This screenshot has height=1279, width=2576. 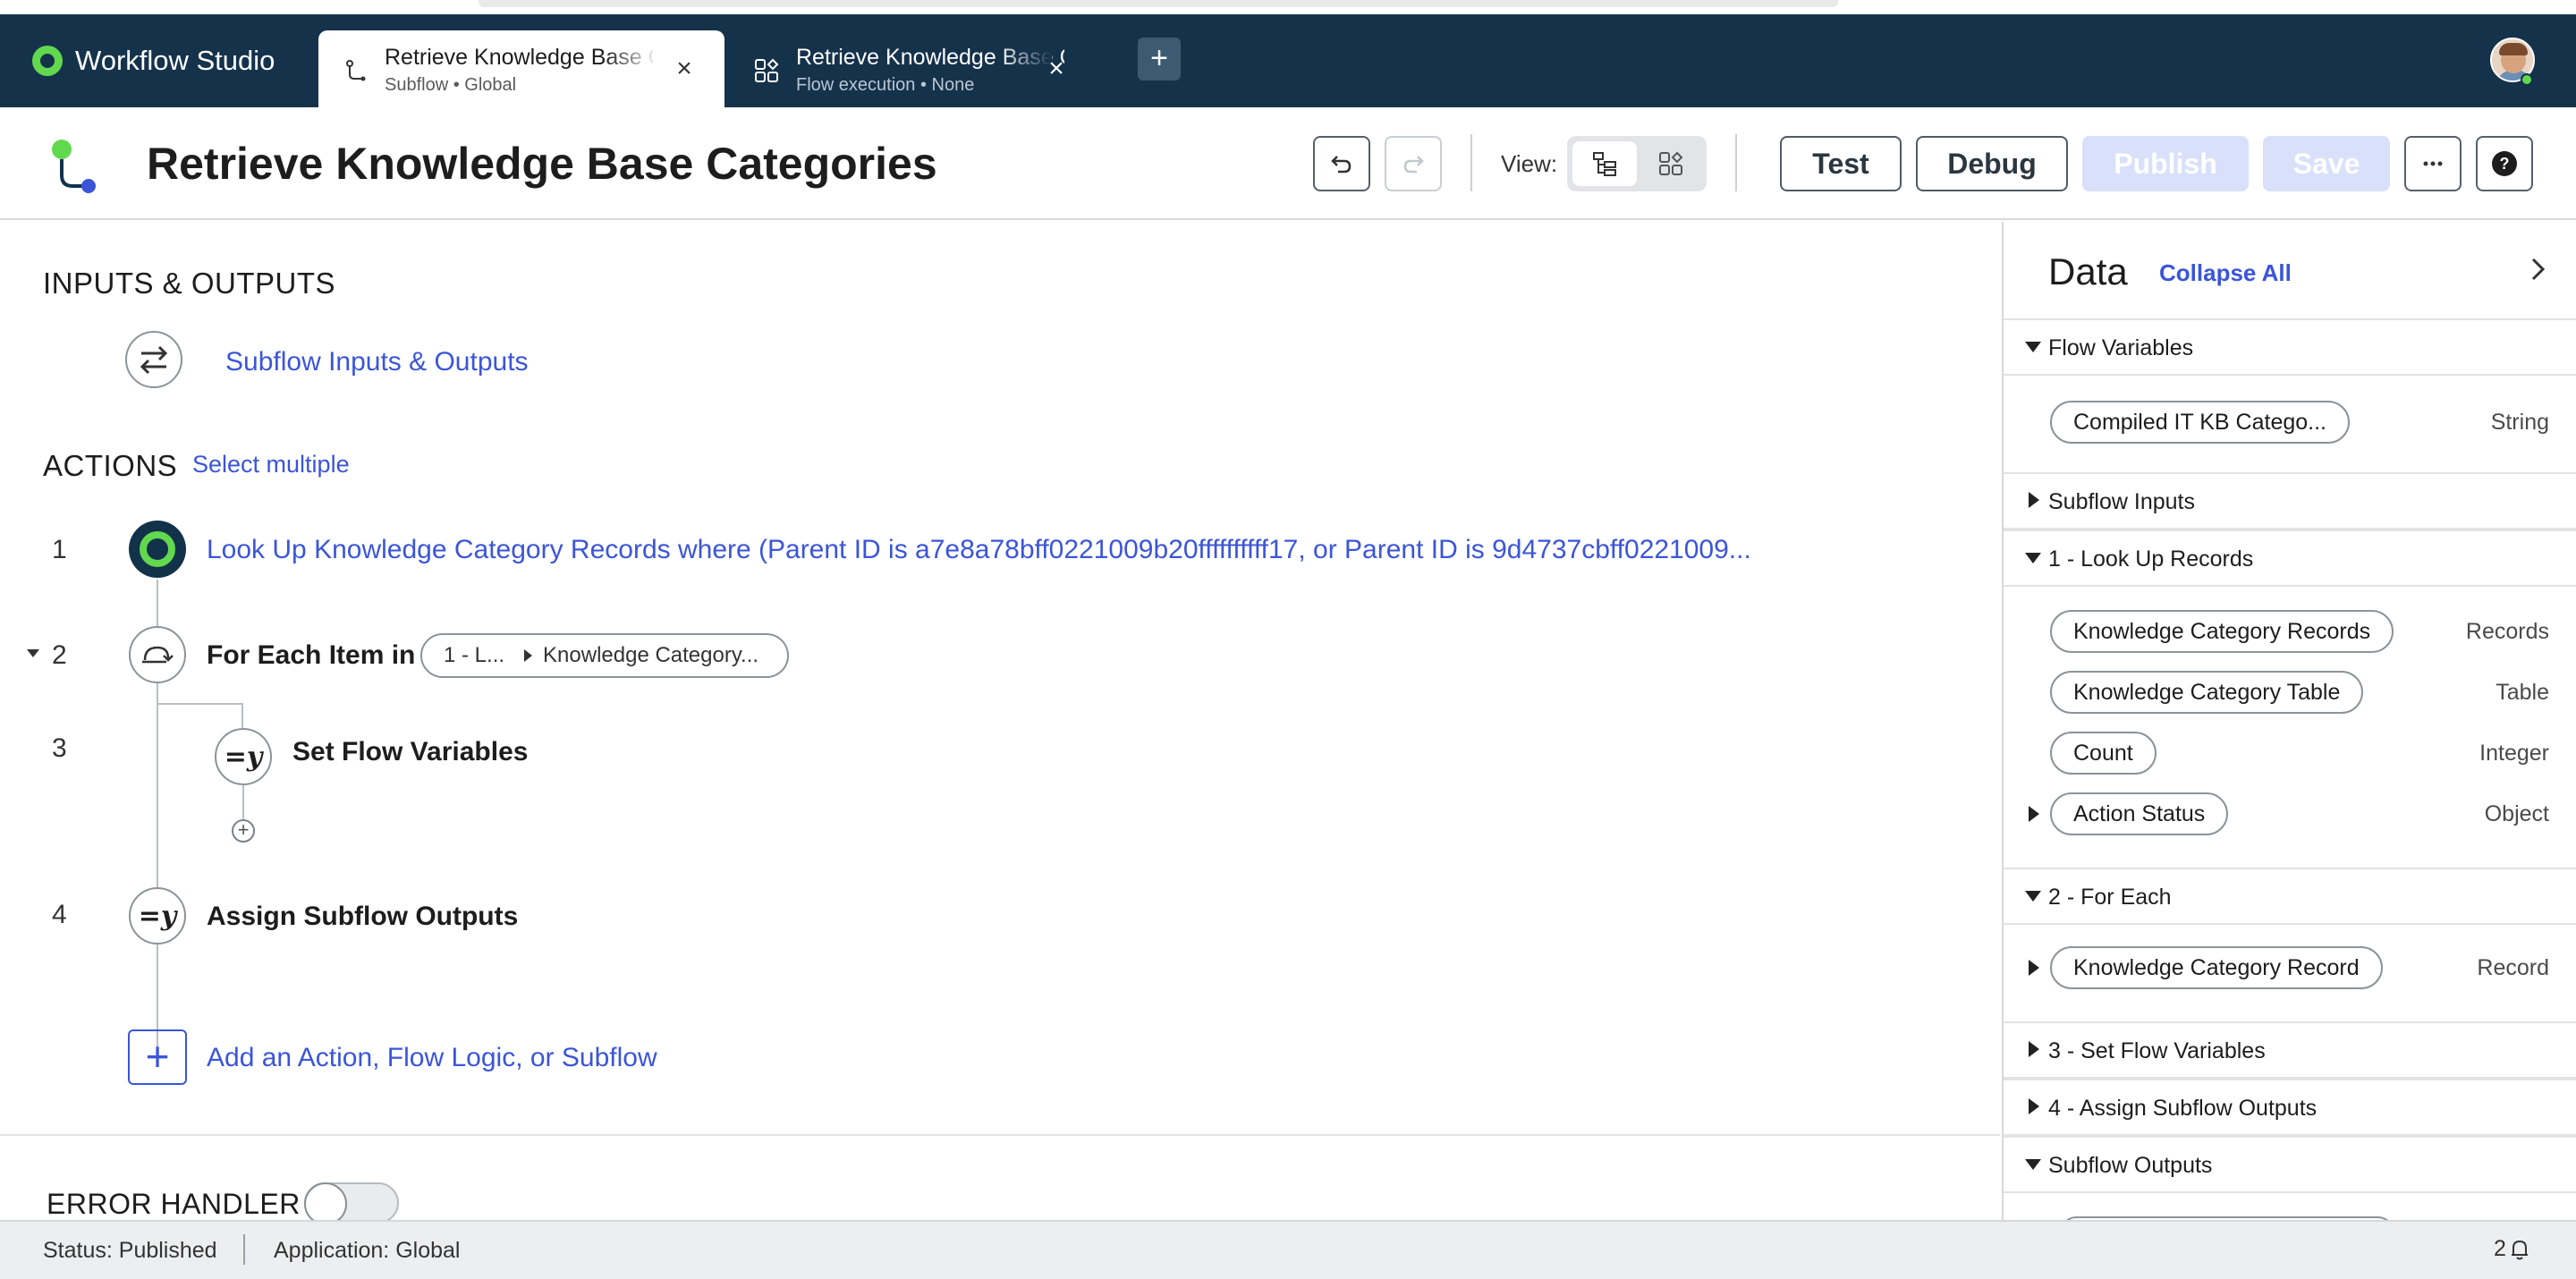 I want to click on address-bar, so click(x=1158, y=3).